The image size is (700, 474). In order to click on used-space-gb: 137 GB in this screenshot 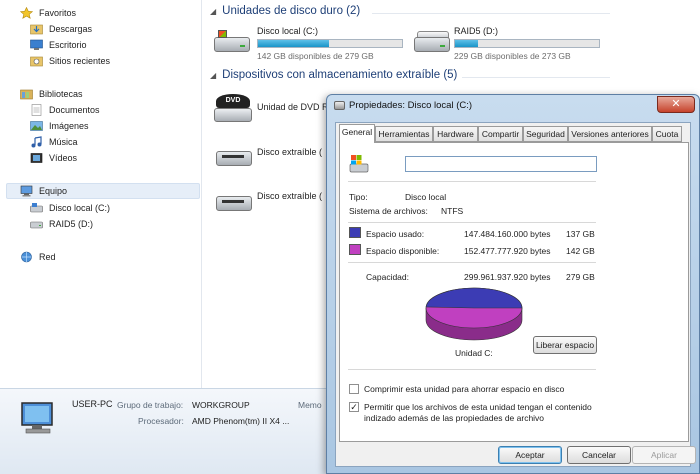, I will do `click(580, 234)`.